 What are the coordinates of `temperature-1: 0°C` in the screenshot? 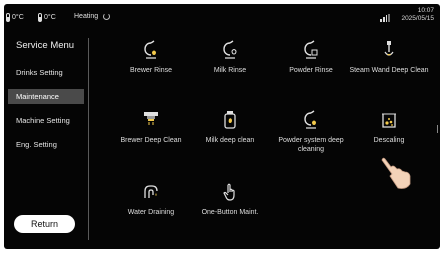 It's located at (15, 17).